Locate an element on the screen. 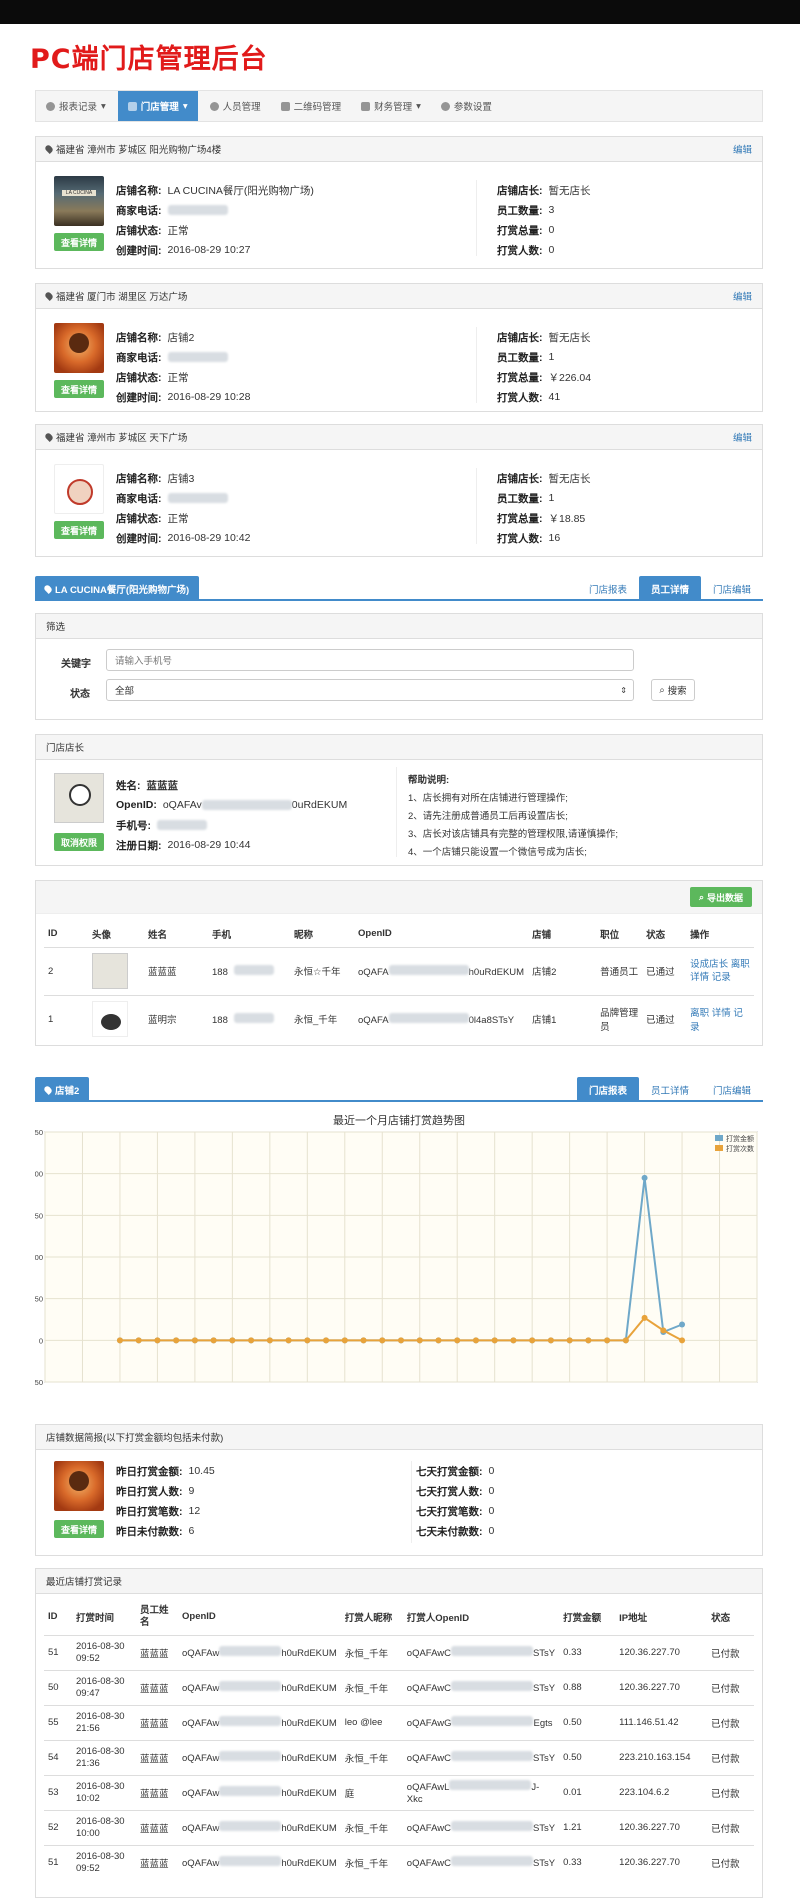 The width and height of the screenshot is (800, 1904). cell-status: 已付款 is located at coordinates (730, 1827).